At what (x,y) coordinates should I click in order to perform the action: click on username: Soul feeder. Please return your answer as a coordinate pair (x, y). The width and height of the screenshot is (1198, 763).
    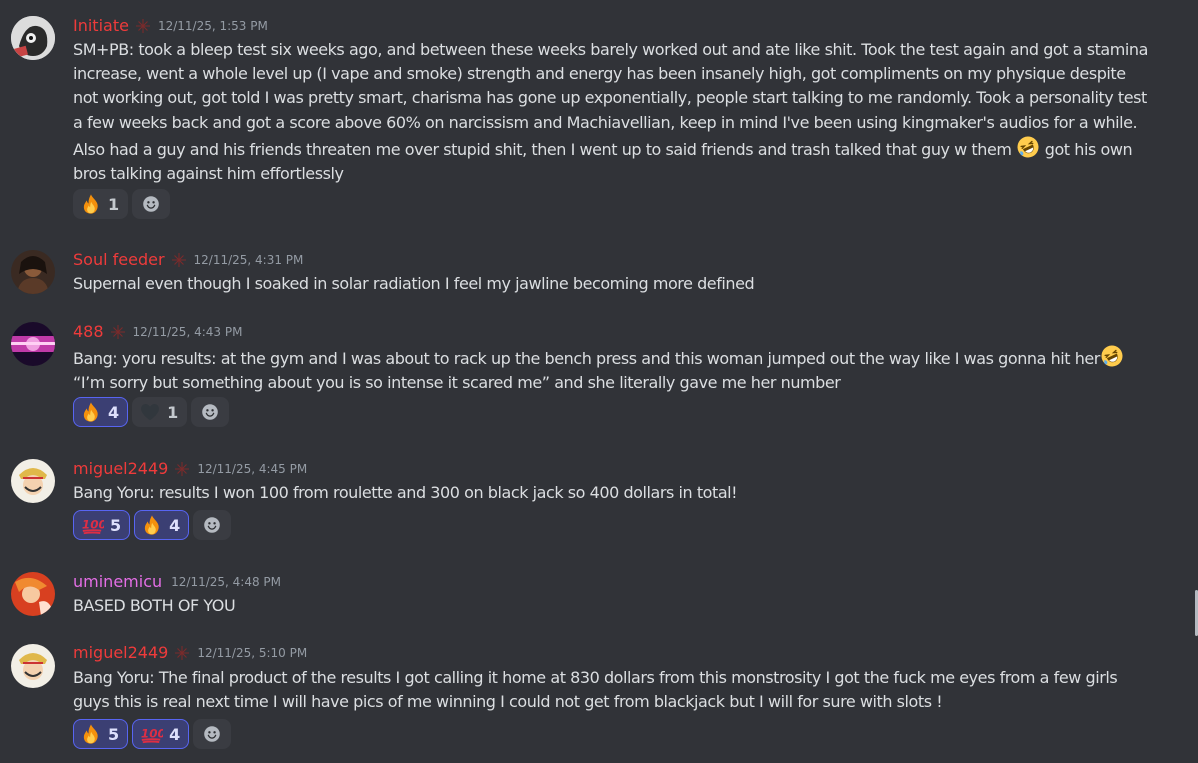
    Looking at the image, I should click on (119, 260).